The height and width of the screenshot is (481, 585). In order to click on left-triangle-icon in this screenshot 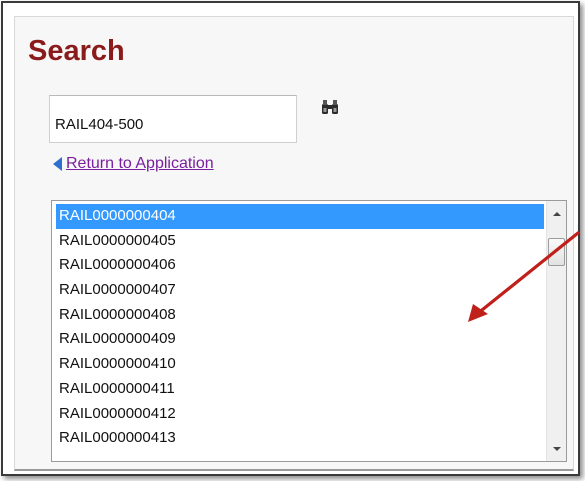, I will do `click(57, 164)`.